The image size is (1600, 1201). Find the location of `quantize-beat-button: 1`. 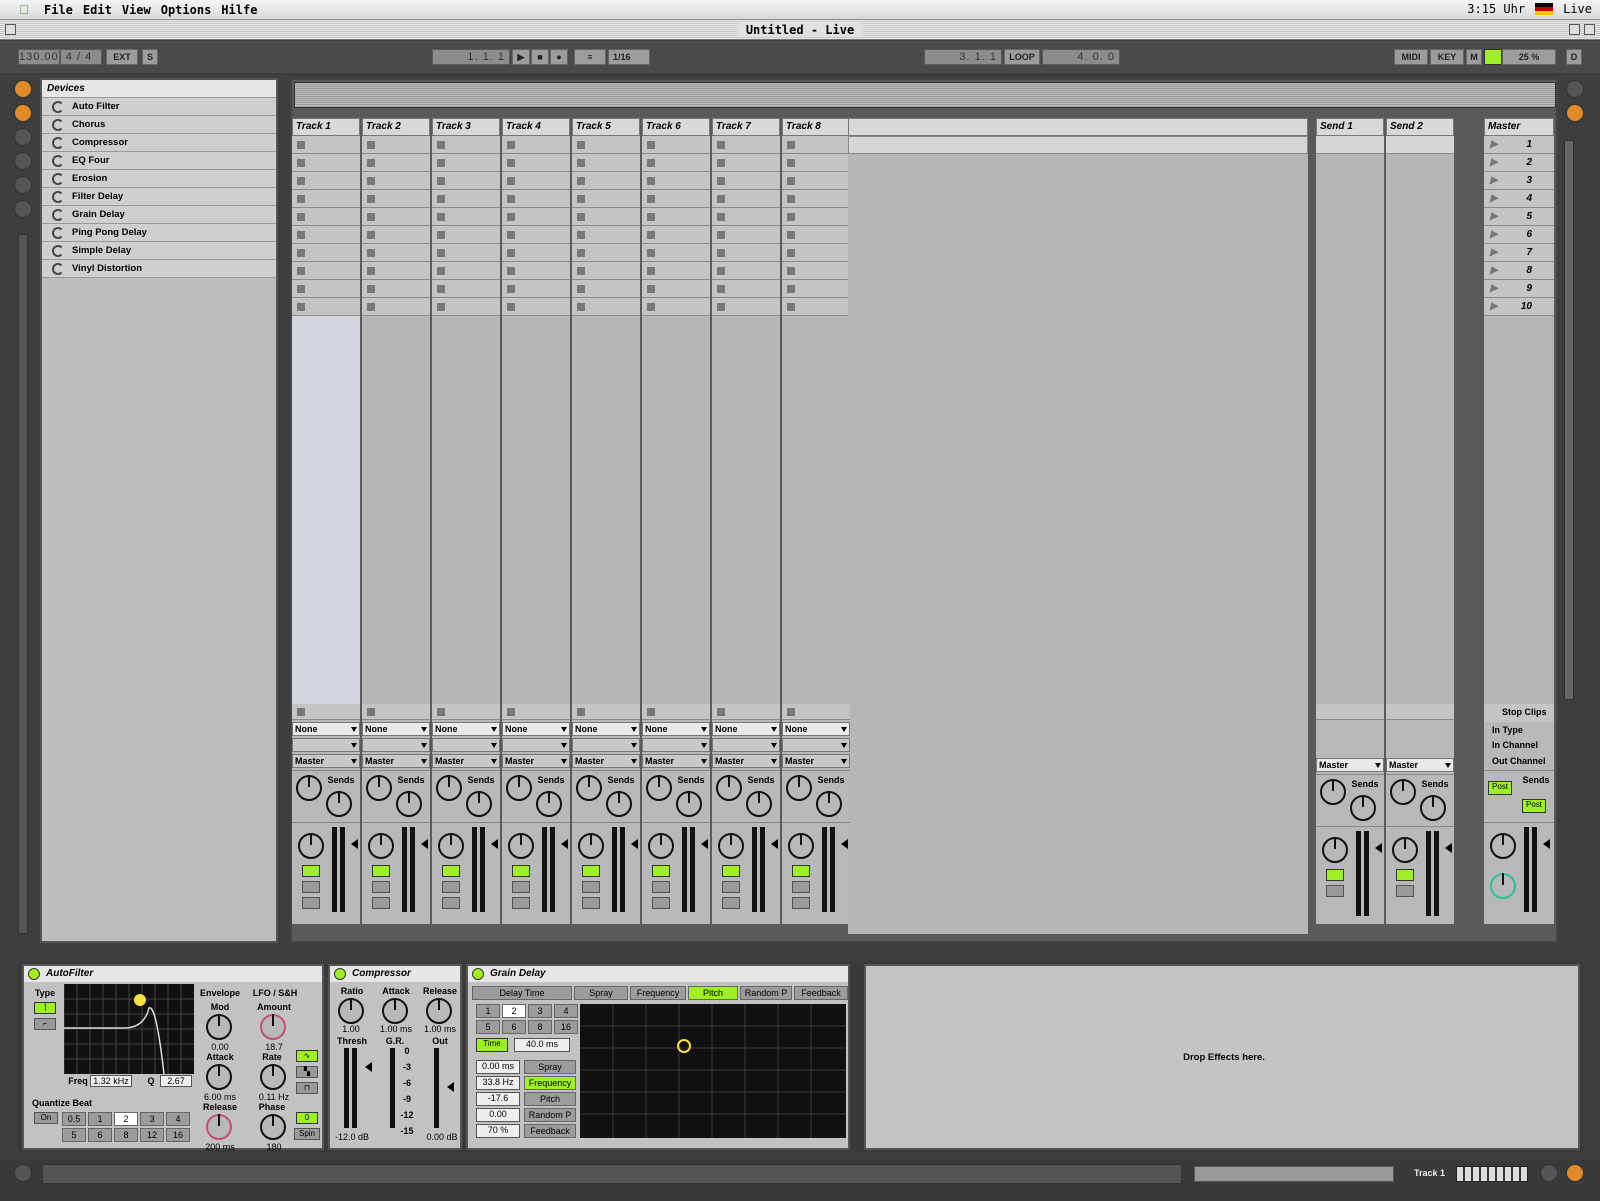

quantize-beat-button: 1 is located at coordinates (100, 1119).